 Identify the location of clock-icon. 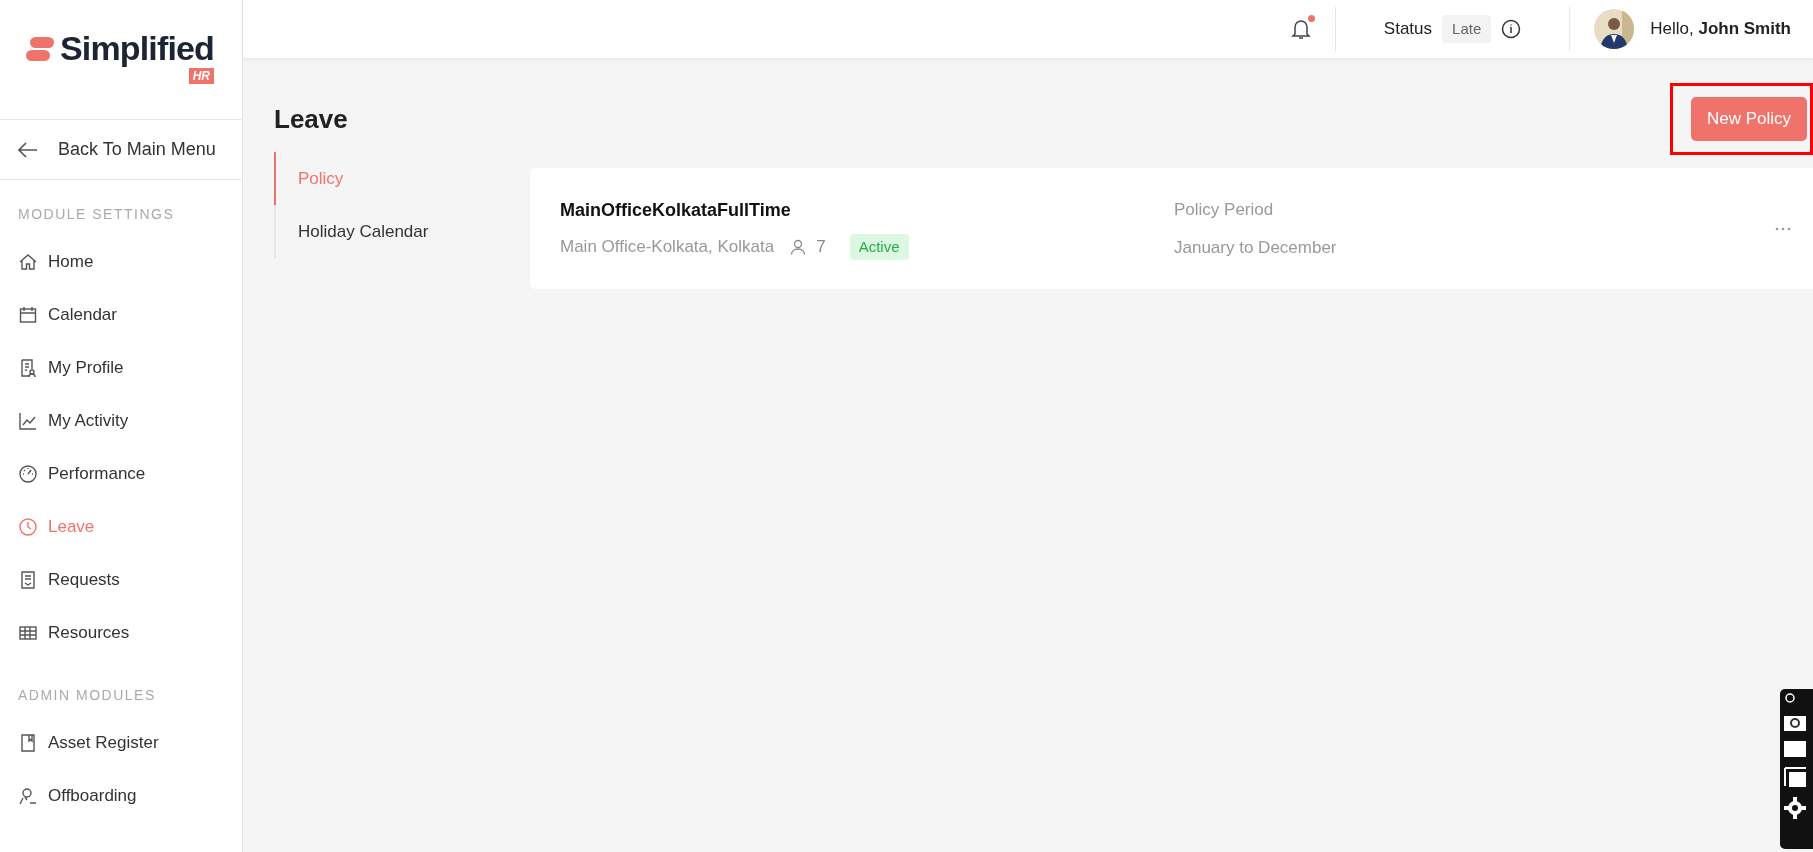
(28, 526).